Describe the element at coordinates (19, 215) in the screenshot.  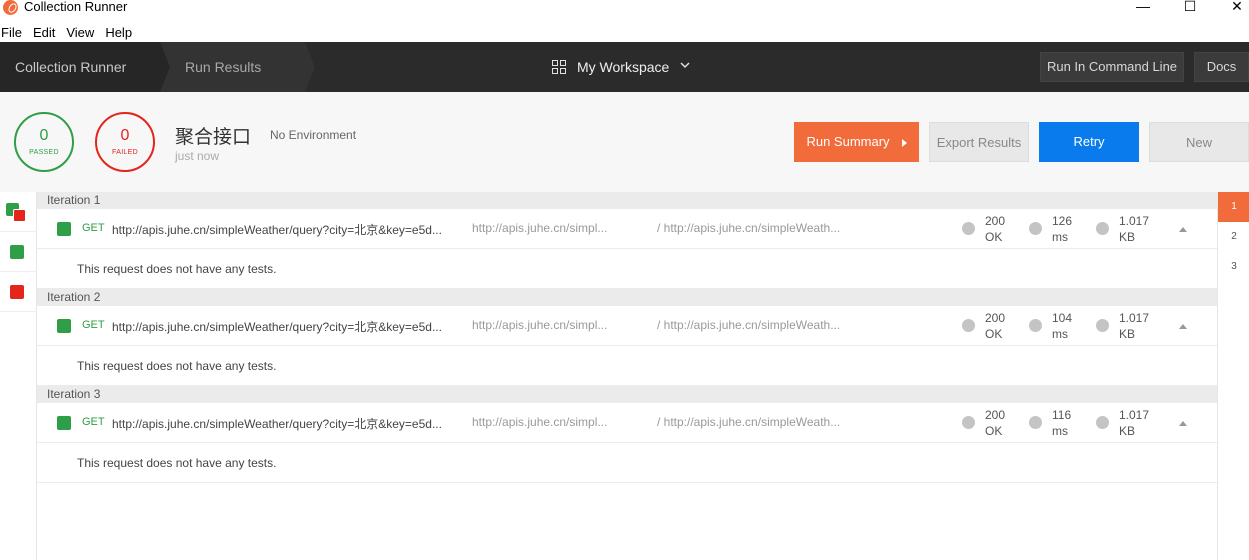
I see `failed-square-icon` at that location.